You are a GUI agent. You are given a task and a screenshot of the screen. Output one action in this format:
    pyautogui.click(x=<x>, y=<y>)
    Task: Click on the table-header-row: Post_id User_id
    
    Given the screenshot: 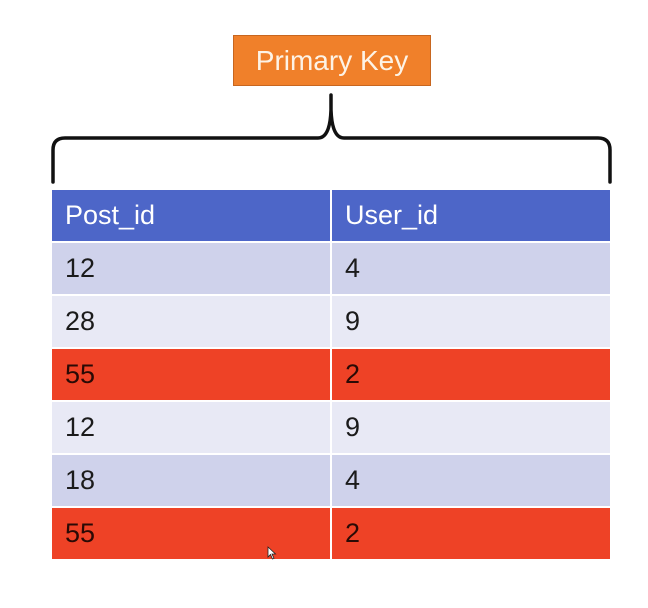 What is the action you would take?
    pyautogui.click(x=331, y=215)
    